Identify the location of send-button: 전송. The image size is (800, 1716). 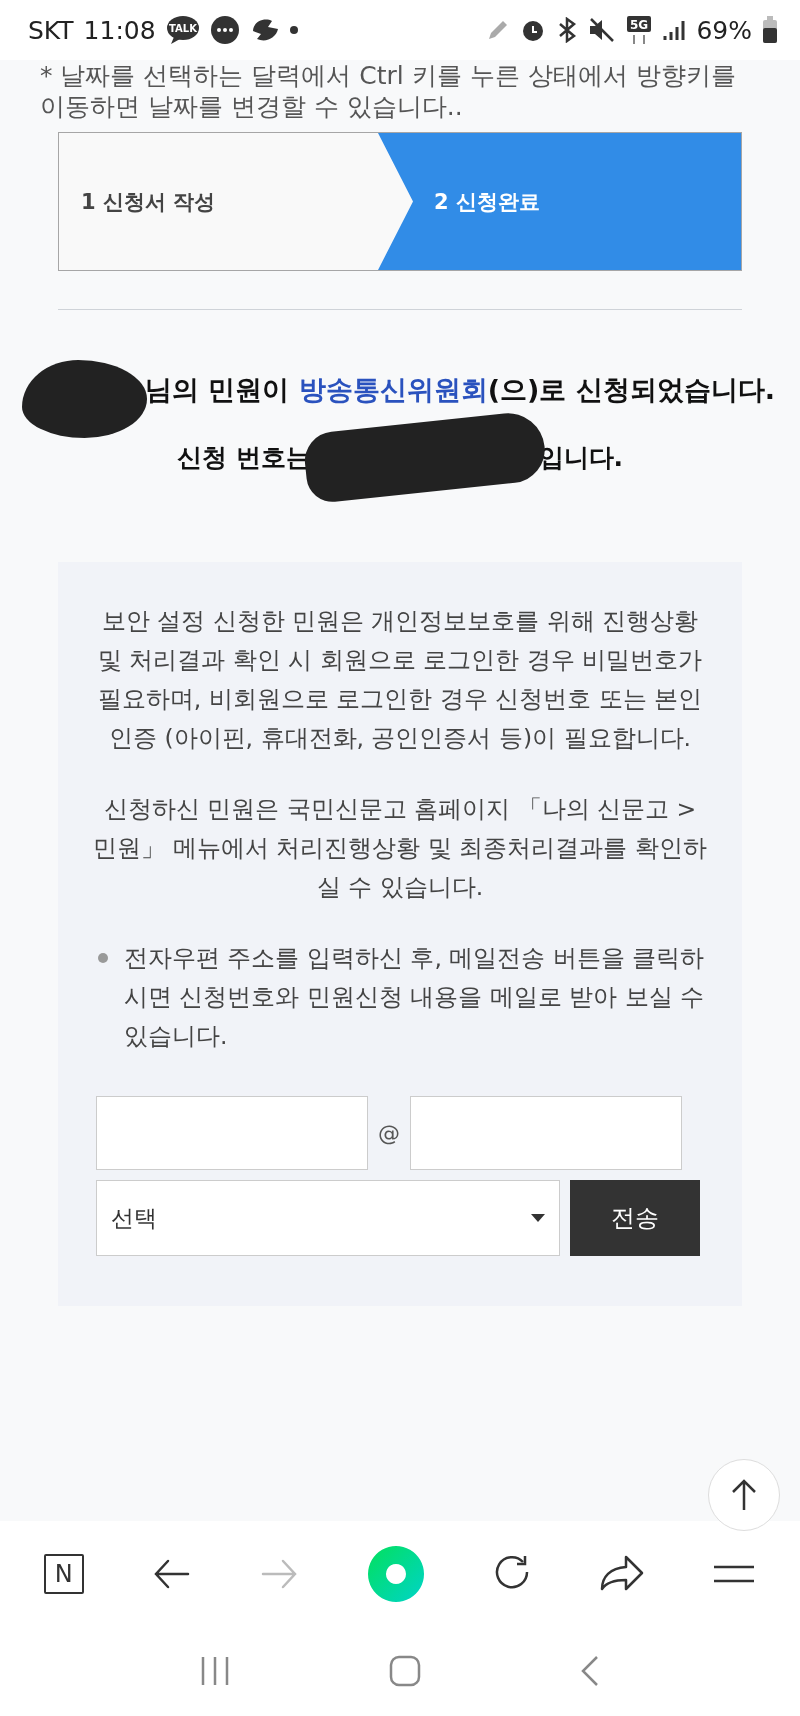
(635, 1218).